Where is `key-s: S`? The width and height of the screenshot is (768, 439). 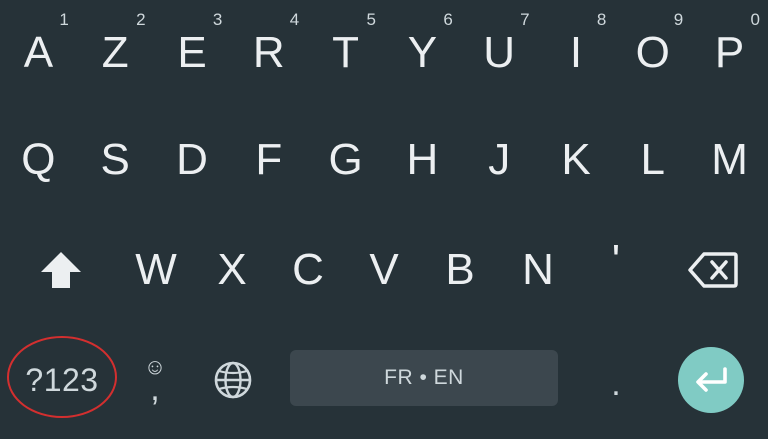
key-s: S is located at coordinates (115, 160).